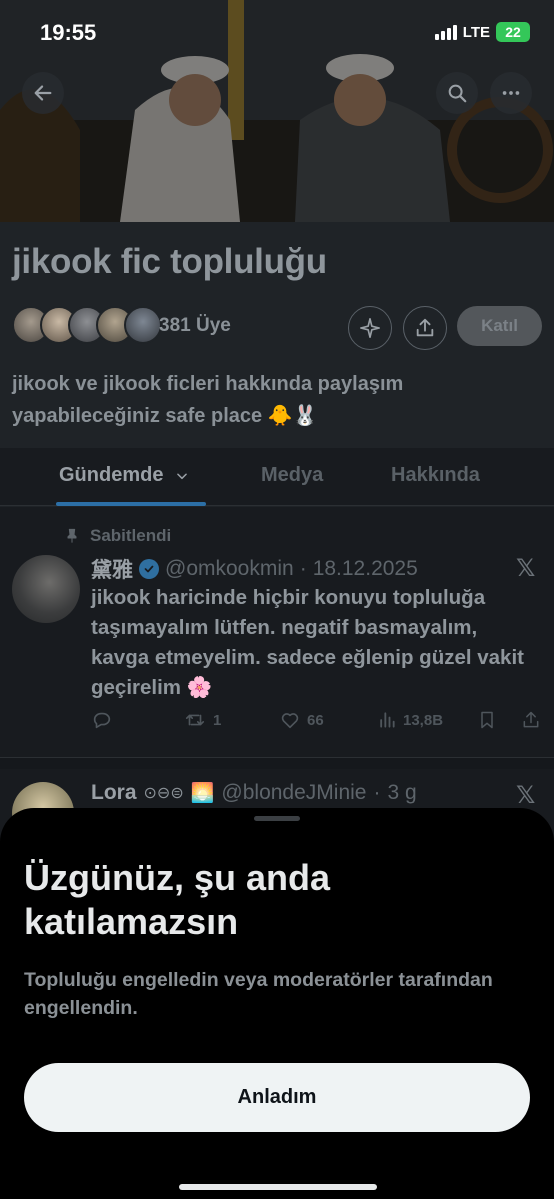  What do you see at coordinates (277, 818) in the screenshot?
I see `sheet-grabber` at bounding box center [277, 818].